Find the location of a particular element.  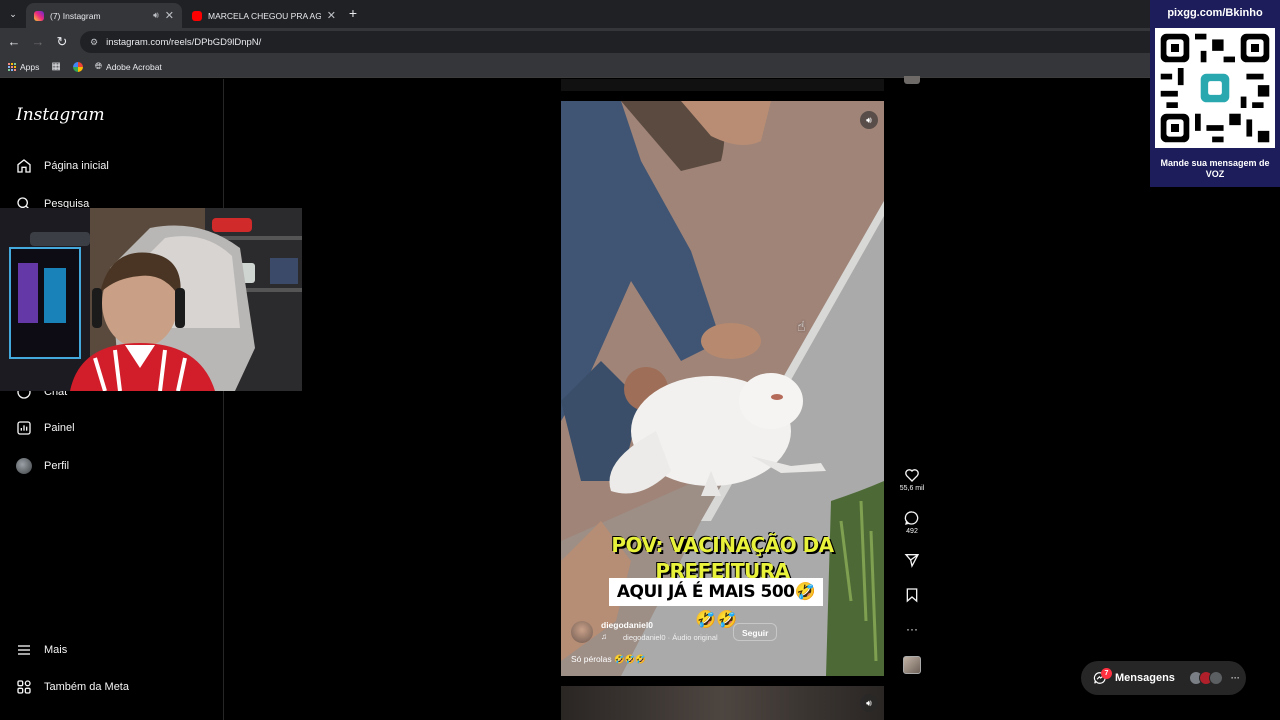

dashboard-icon is located at coordinates (24, 428).